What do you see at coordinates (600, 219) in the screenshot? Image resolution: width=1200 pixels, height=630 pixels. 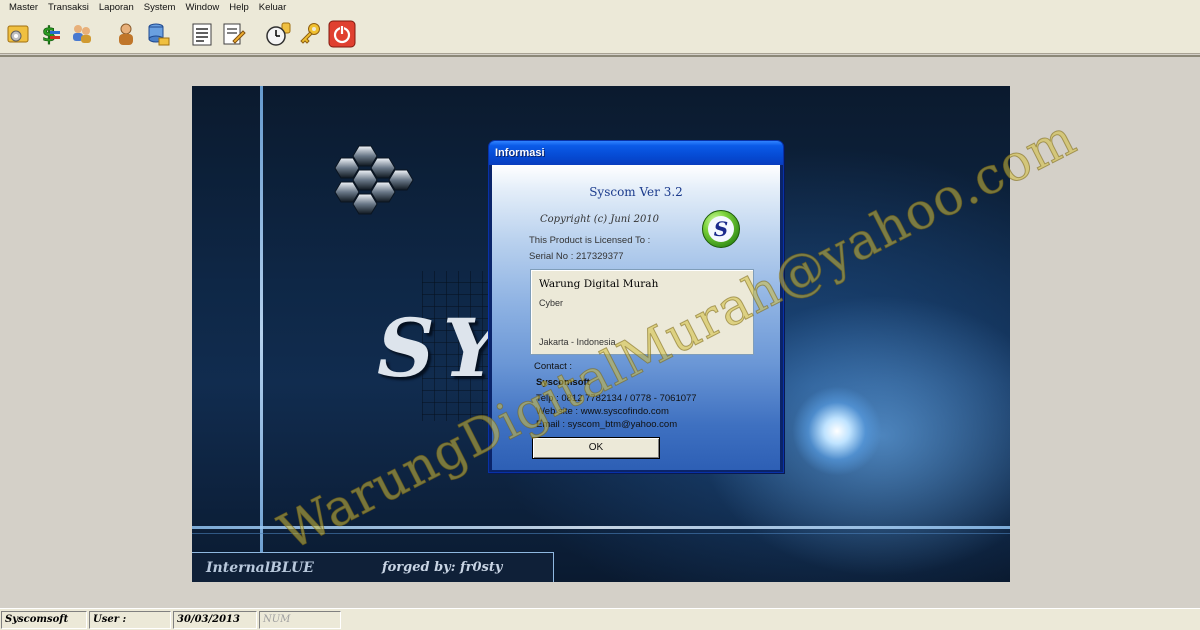 I see `copyright-label: Copyright (c) Juni 2010` at bounding box center [600, 219].